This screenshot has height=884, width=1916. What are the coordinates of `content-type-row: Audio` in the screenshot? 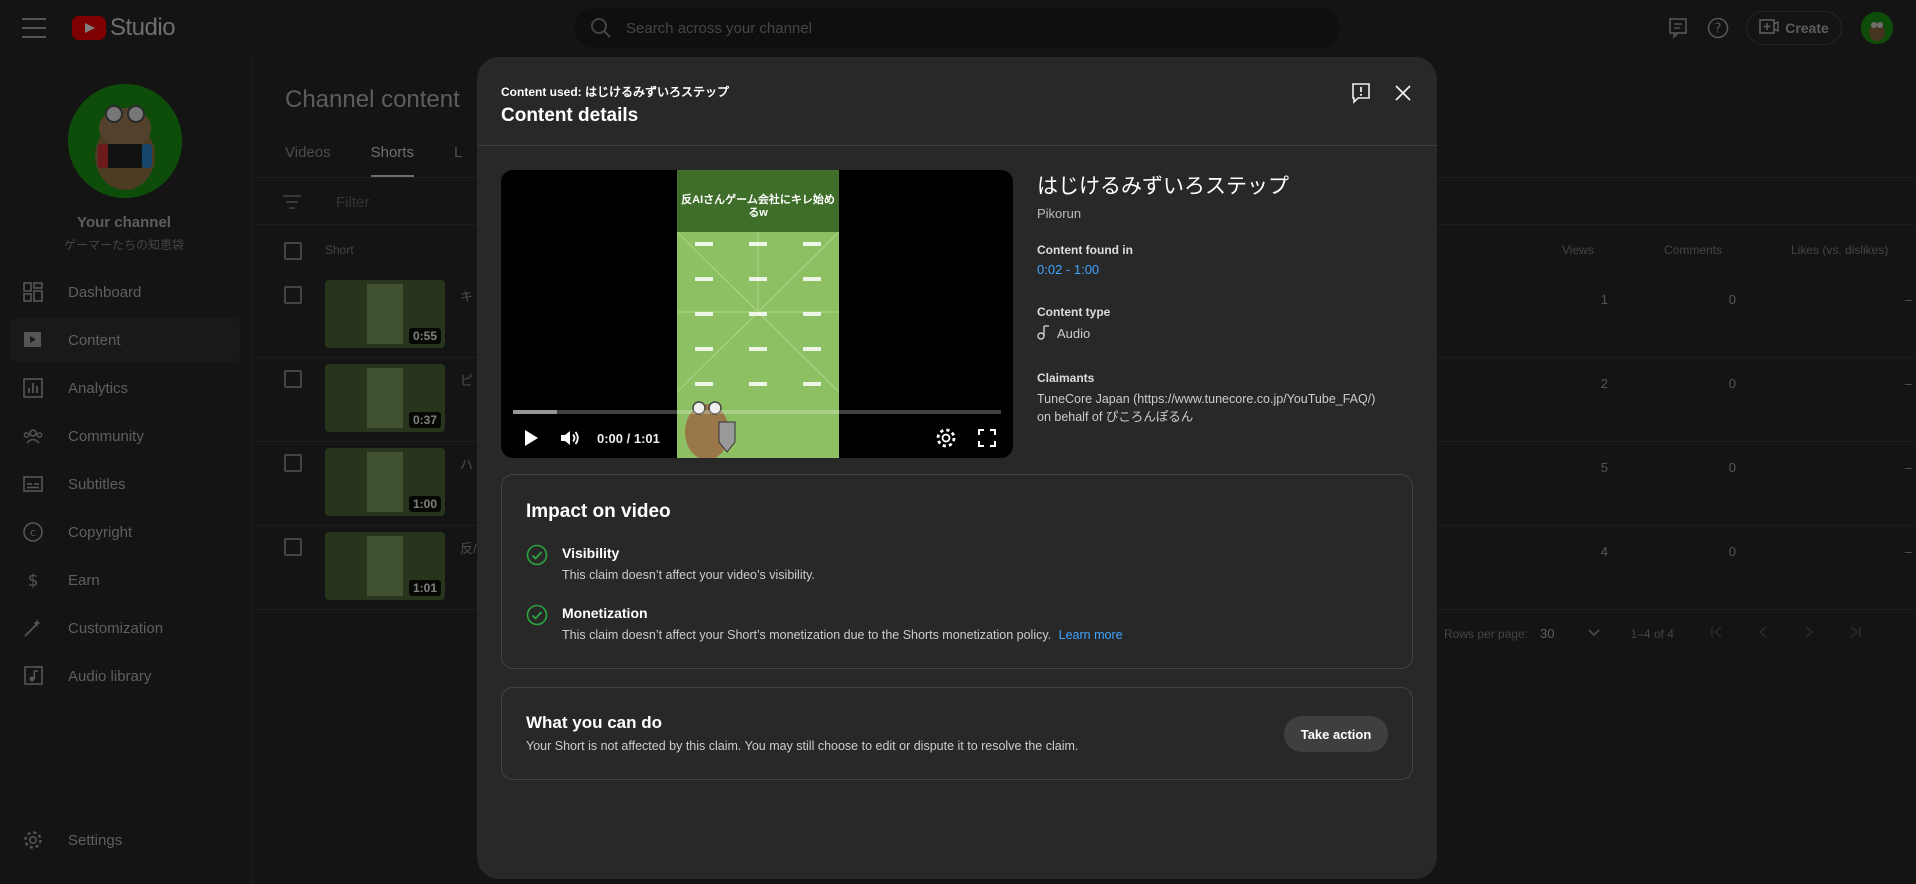 It's located at (1227, 333).